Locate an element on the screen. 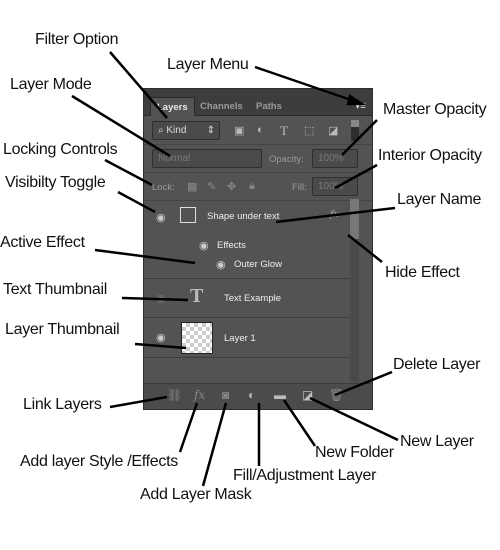 This screenshot has width=500, height=550. line-layer-thumbnail is located at coordinates (160, 346).